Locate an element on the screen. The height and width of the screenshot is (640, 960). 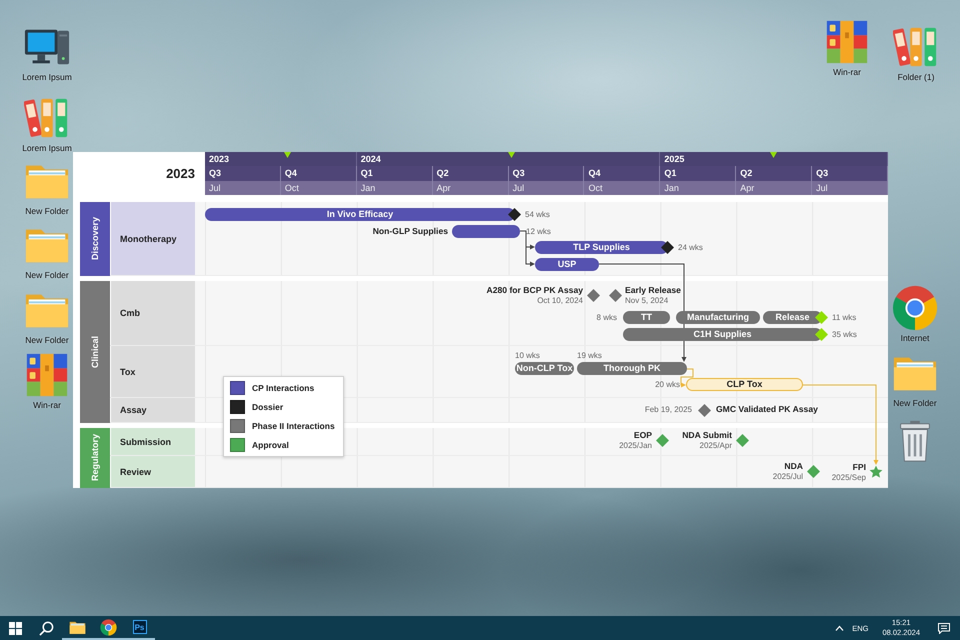
task-bar: Manufacturing is located at coordinates (718, 317).